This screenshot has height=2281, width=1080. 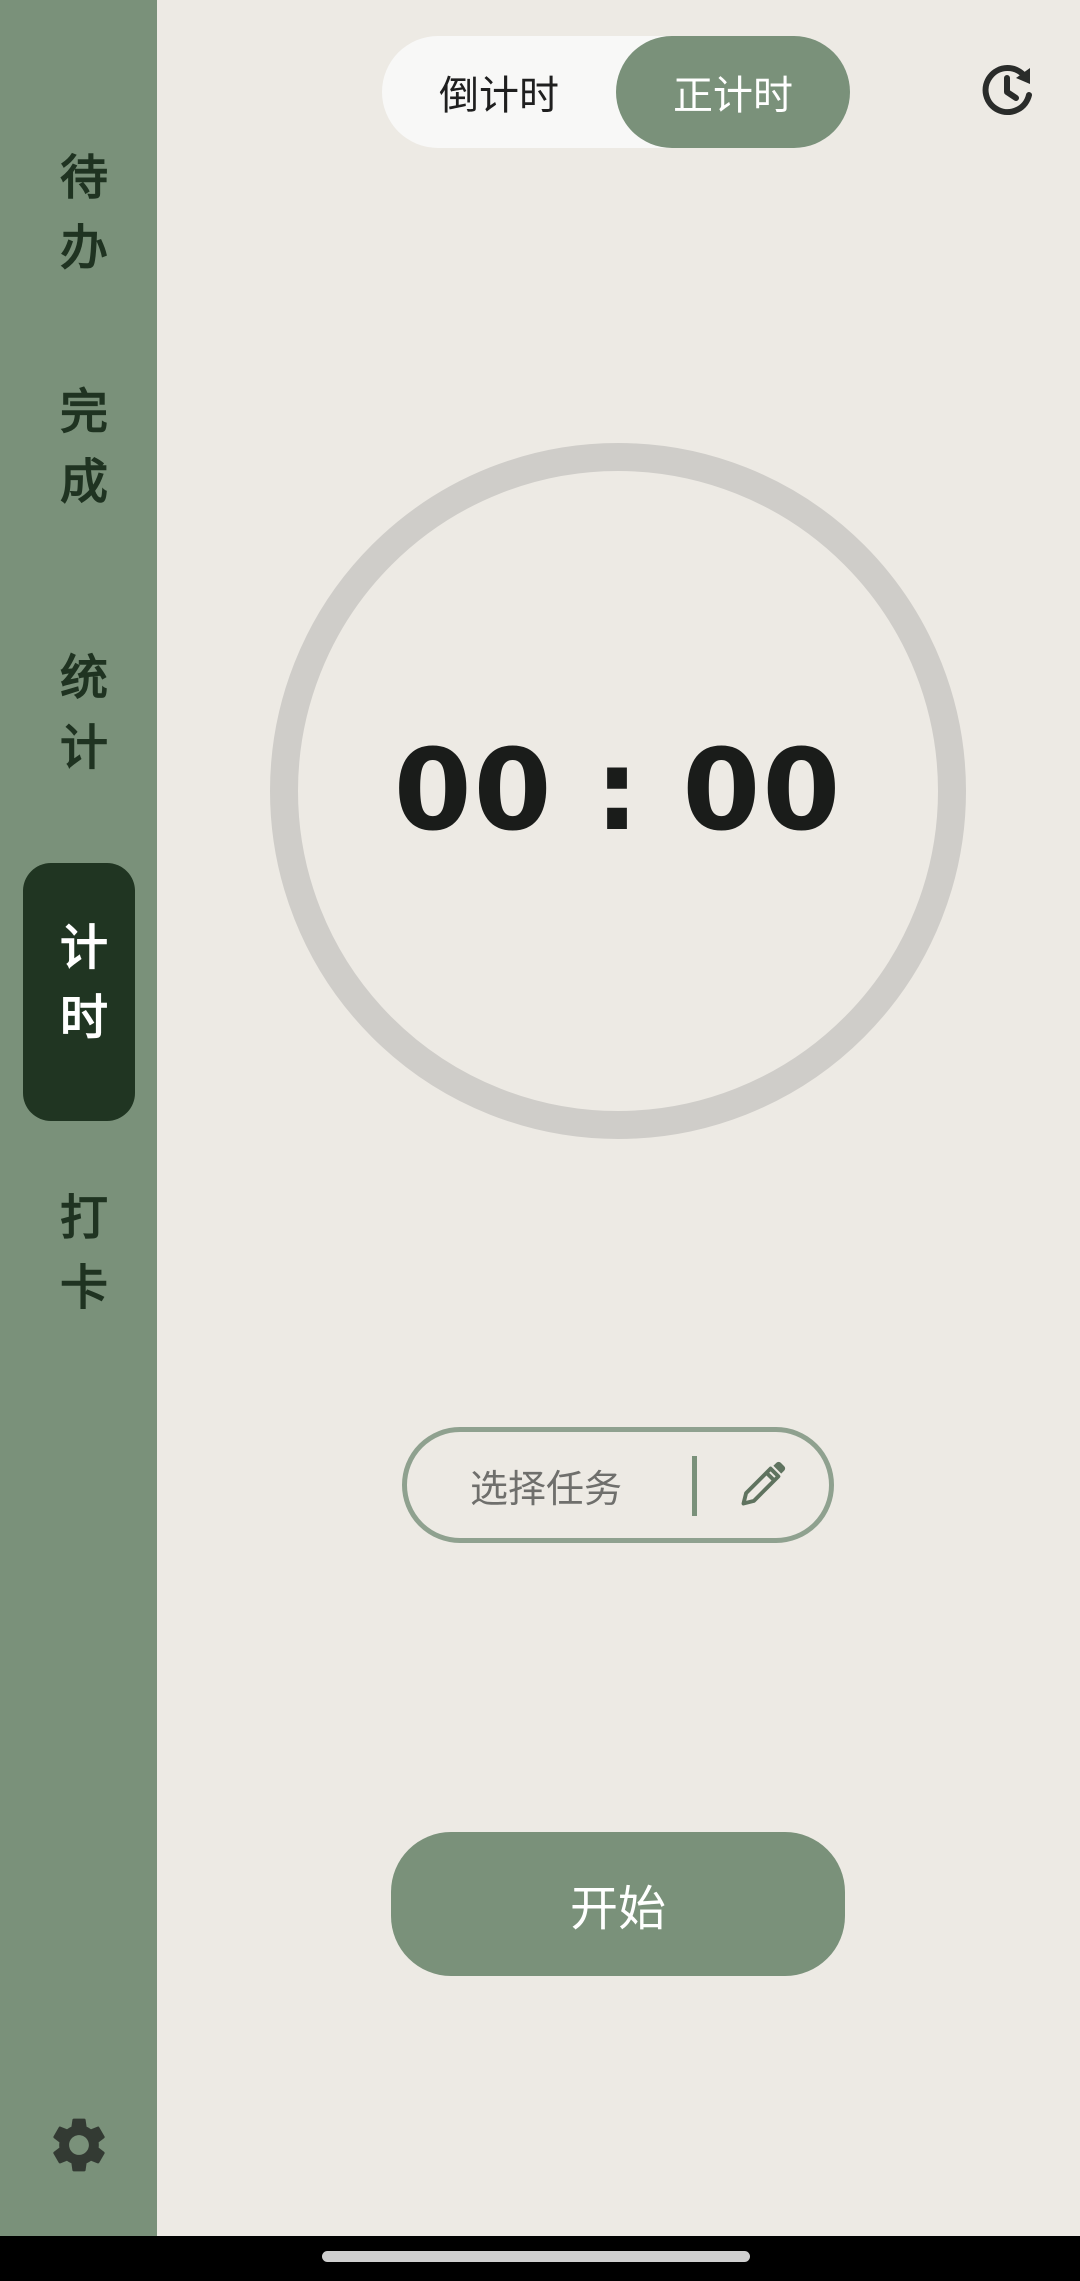 What do you see at coordinates (733, 92) in the screenshot?
I see `tab-countup: 正计时` at bounding box center [733, 92].